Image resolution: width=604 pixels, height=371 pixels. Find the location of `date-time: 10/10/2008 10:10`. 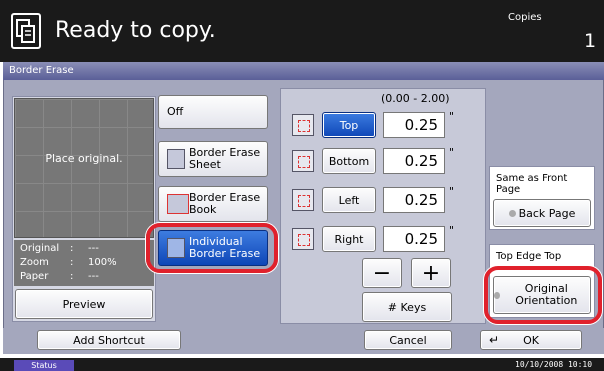

date-time: 10/10/2008 10:10 is located at coordinates (554, 364).